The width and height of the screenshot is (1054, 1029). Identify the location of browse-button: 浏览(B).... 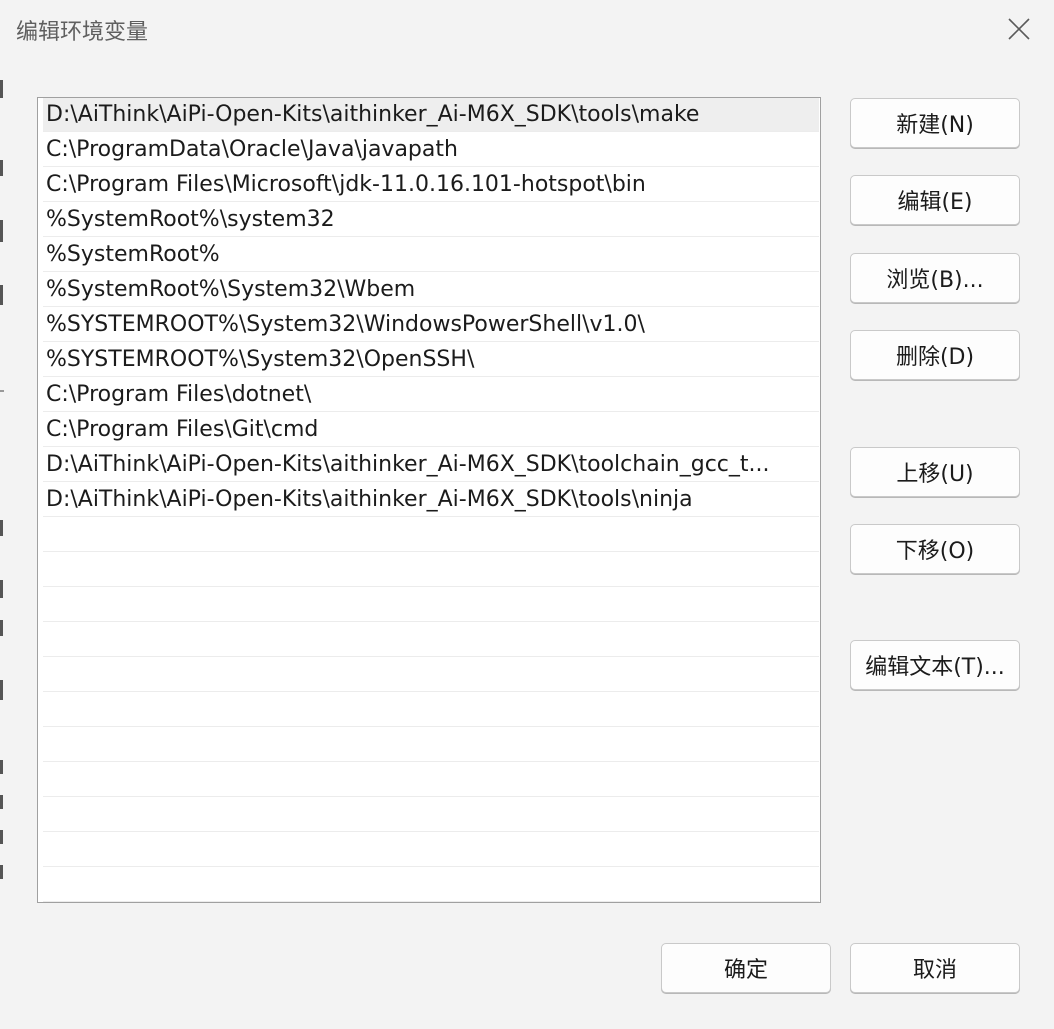
(935, 278).